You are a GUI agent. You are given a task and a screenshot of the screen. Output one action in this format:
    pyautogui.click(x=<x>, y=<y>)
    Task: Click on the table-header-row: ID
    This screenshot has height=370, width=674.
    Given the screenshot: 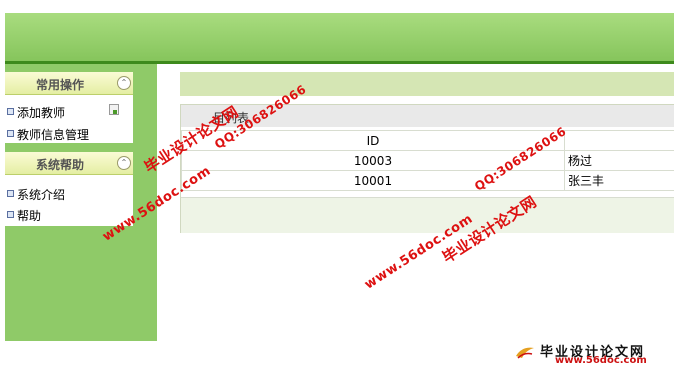 What is the action you would take?
    pyautogui.click(x=427, y=140)
    